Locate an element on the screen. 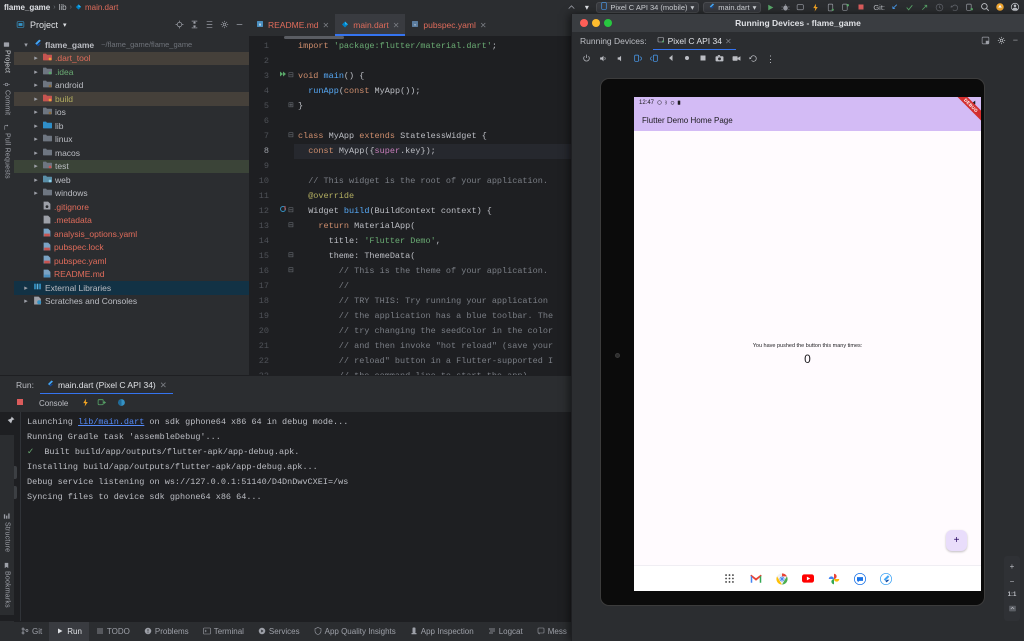 The width and height of the screenshot is (1024, 641). status-bar-item-logcat: Logcat is located at coordinates (505, 631).